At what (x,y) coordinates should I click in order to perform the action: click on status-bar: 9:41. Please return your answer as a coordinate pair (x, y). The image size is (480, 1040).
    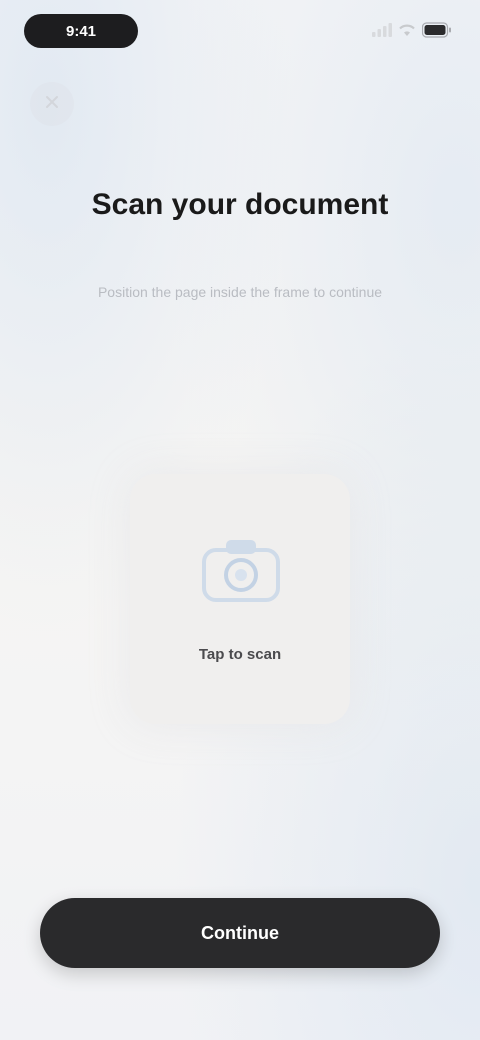
    Looking at the image, I should click on (240, 30).